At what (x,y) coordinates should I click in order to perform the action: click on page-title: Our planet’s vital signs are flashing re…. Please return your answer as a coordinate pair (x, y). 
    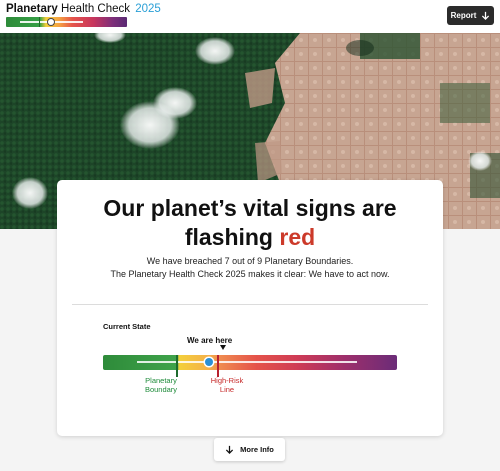
    Looking at the image, I should click on (250, 223).